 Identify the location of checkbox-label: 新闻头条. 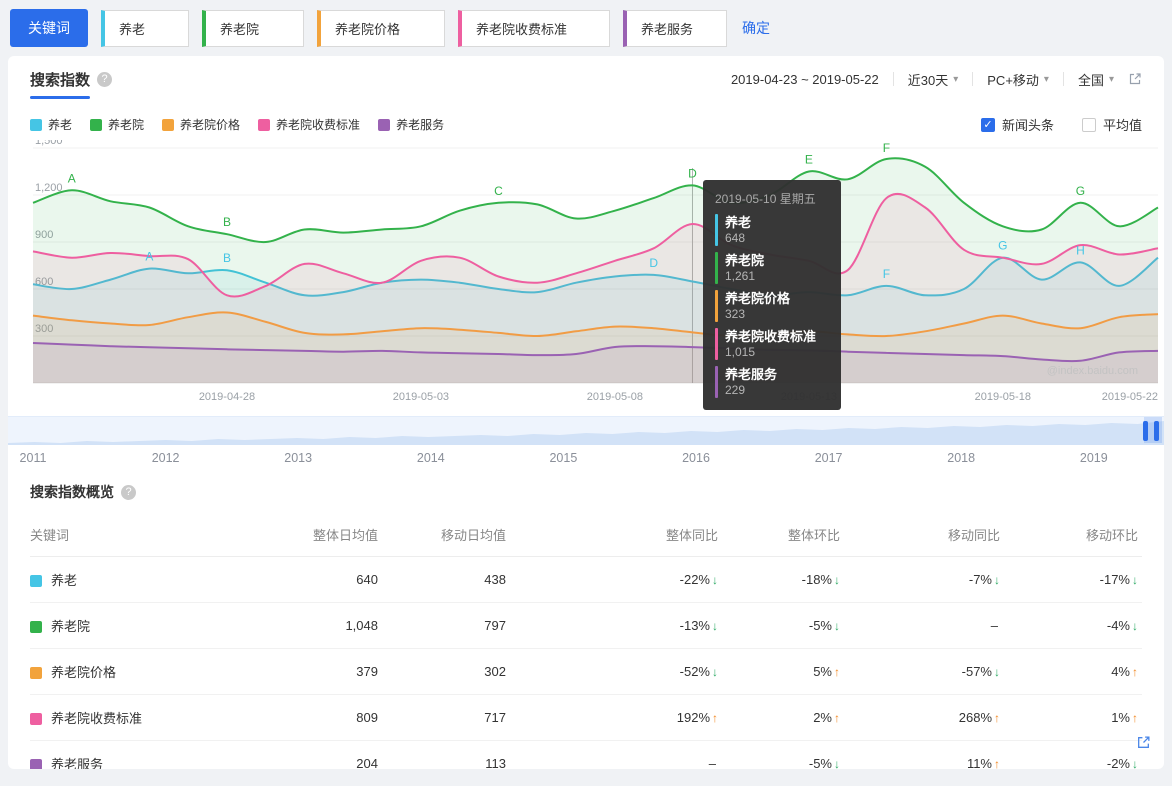
(1027, 125).